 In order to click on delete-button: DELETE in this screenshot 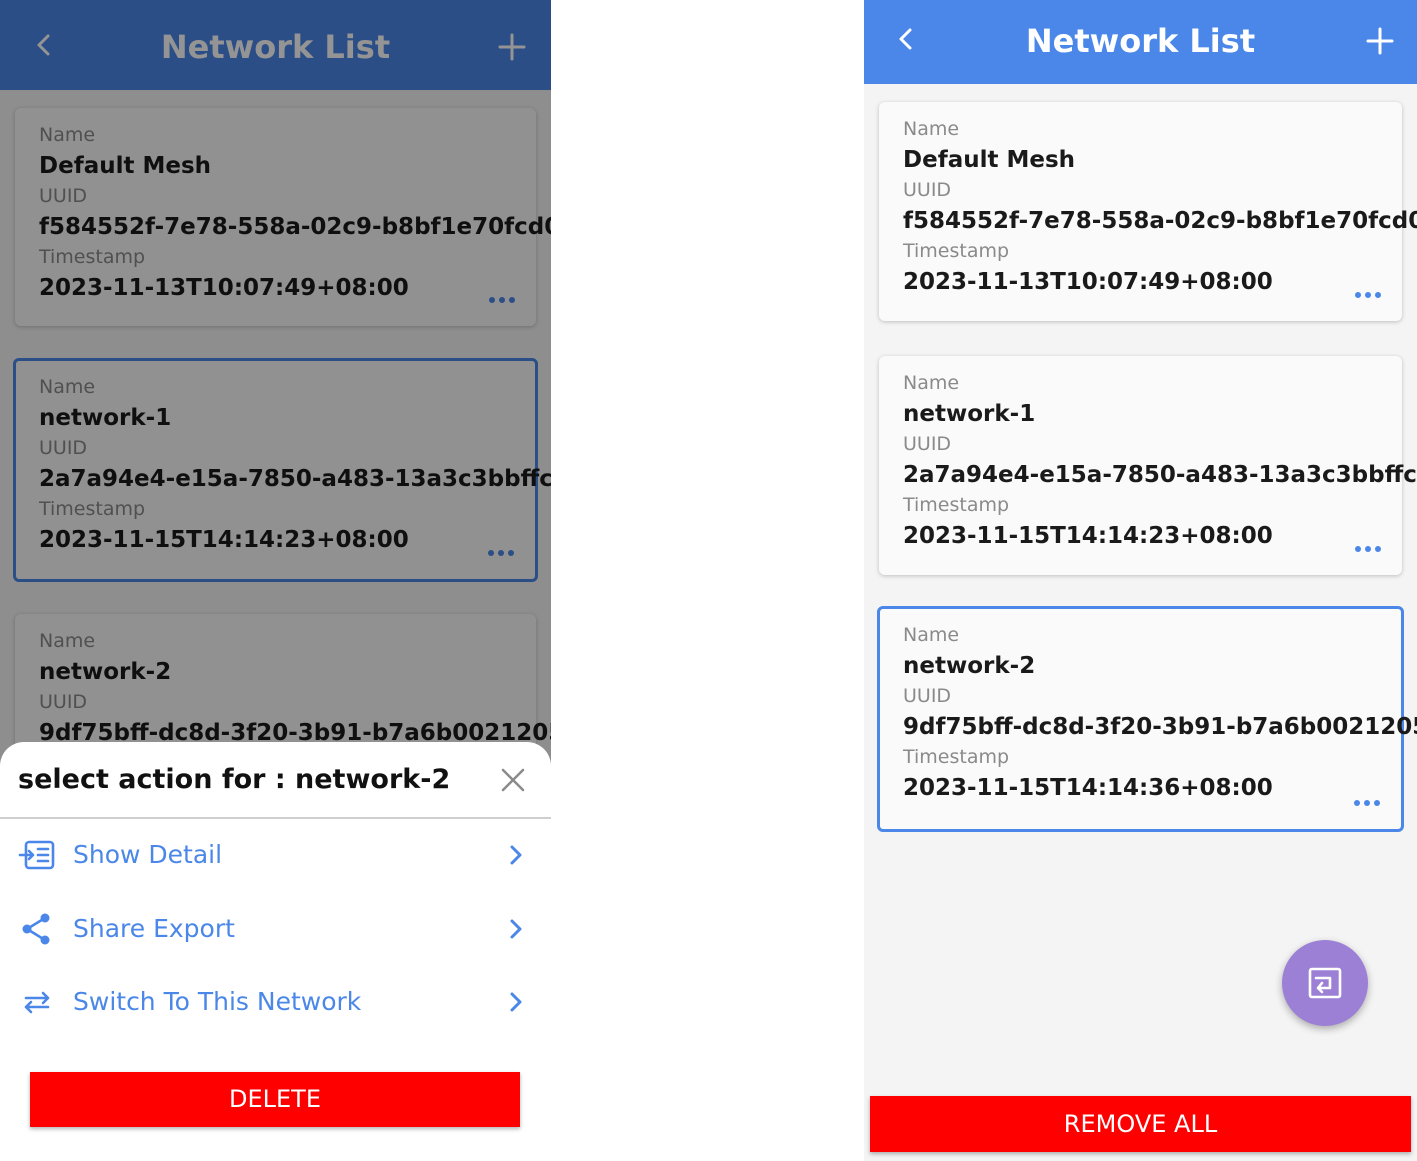, I will do `click(275, 1099)`.